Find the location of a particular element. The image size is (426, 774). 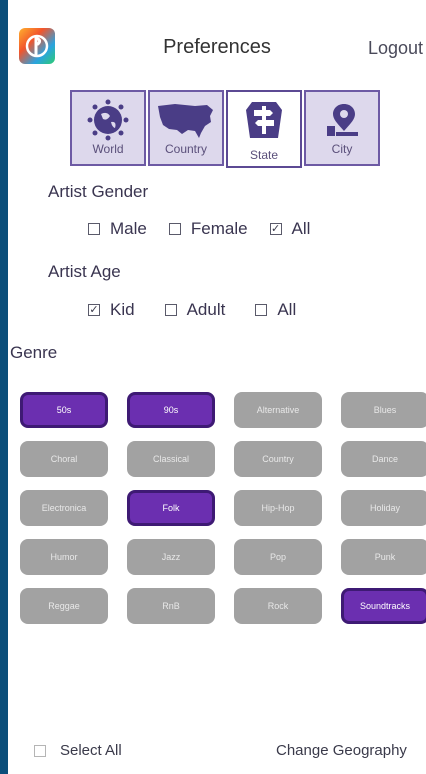

geo-city-button: City is located at coordinates (342, 128).